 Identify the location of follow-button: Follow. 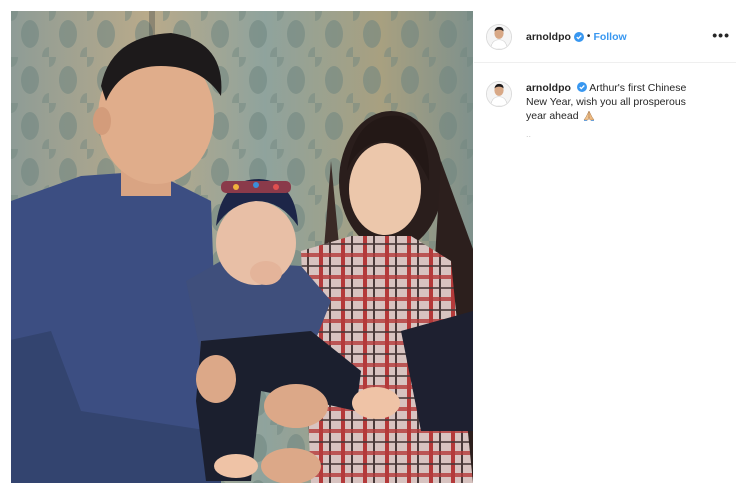
(609, 37).